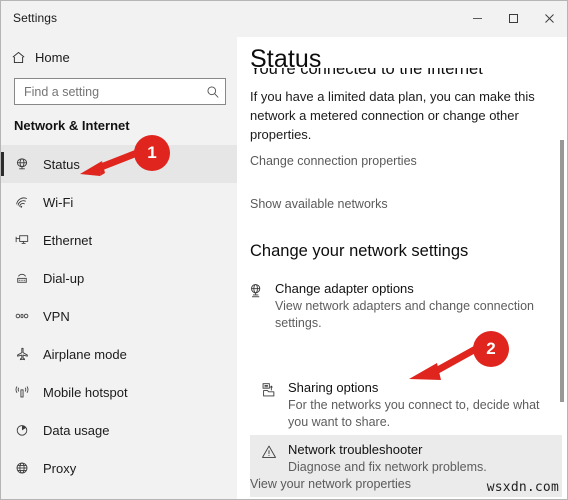 This screenshot has height=500, width=568. I want to click on title-bar: Settings, so click(284, 19).